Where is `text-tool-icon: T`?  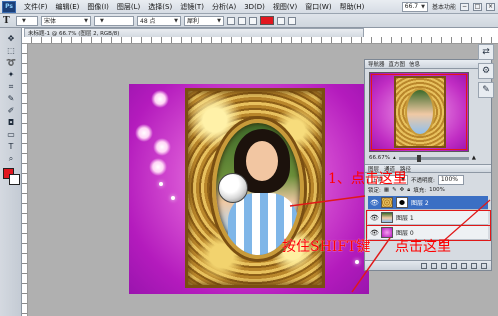
text-tool-icon: T is located at coordinates (8, 21).